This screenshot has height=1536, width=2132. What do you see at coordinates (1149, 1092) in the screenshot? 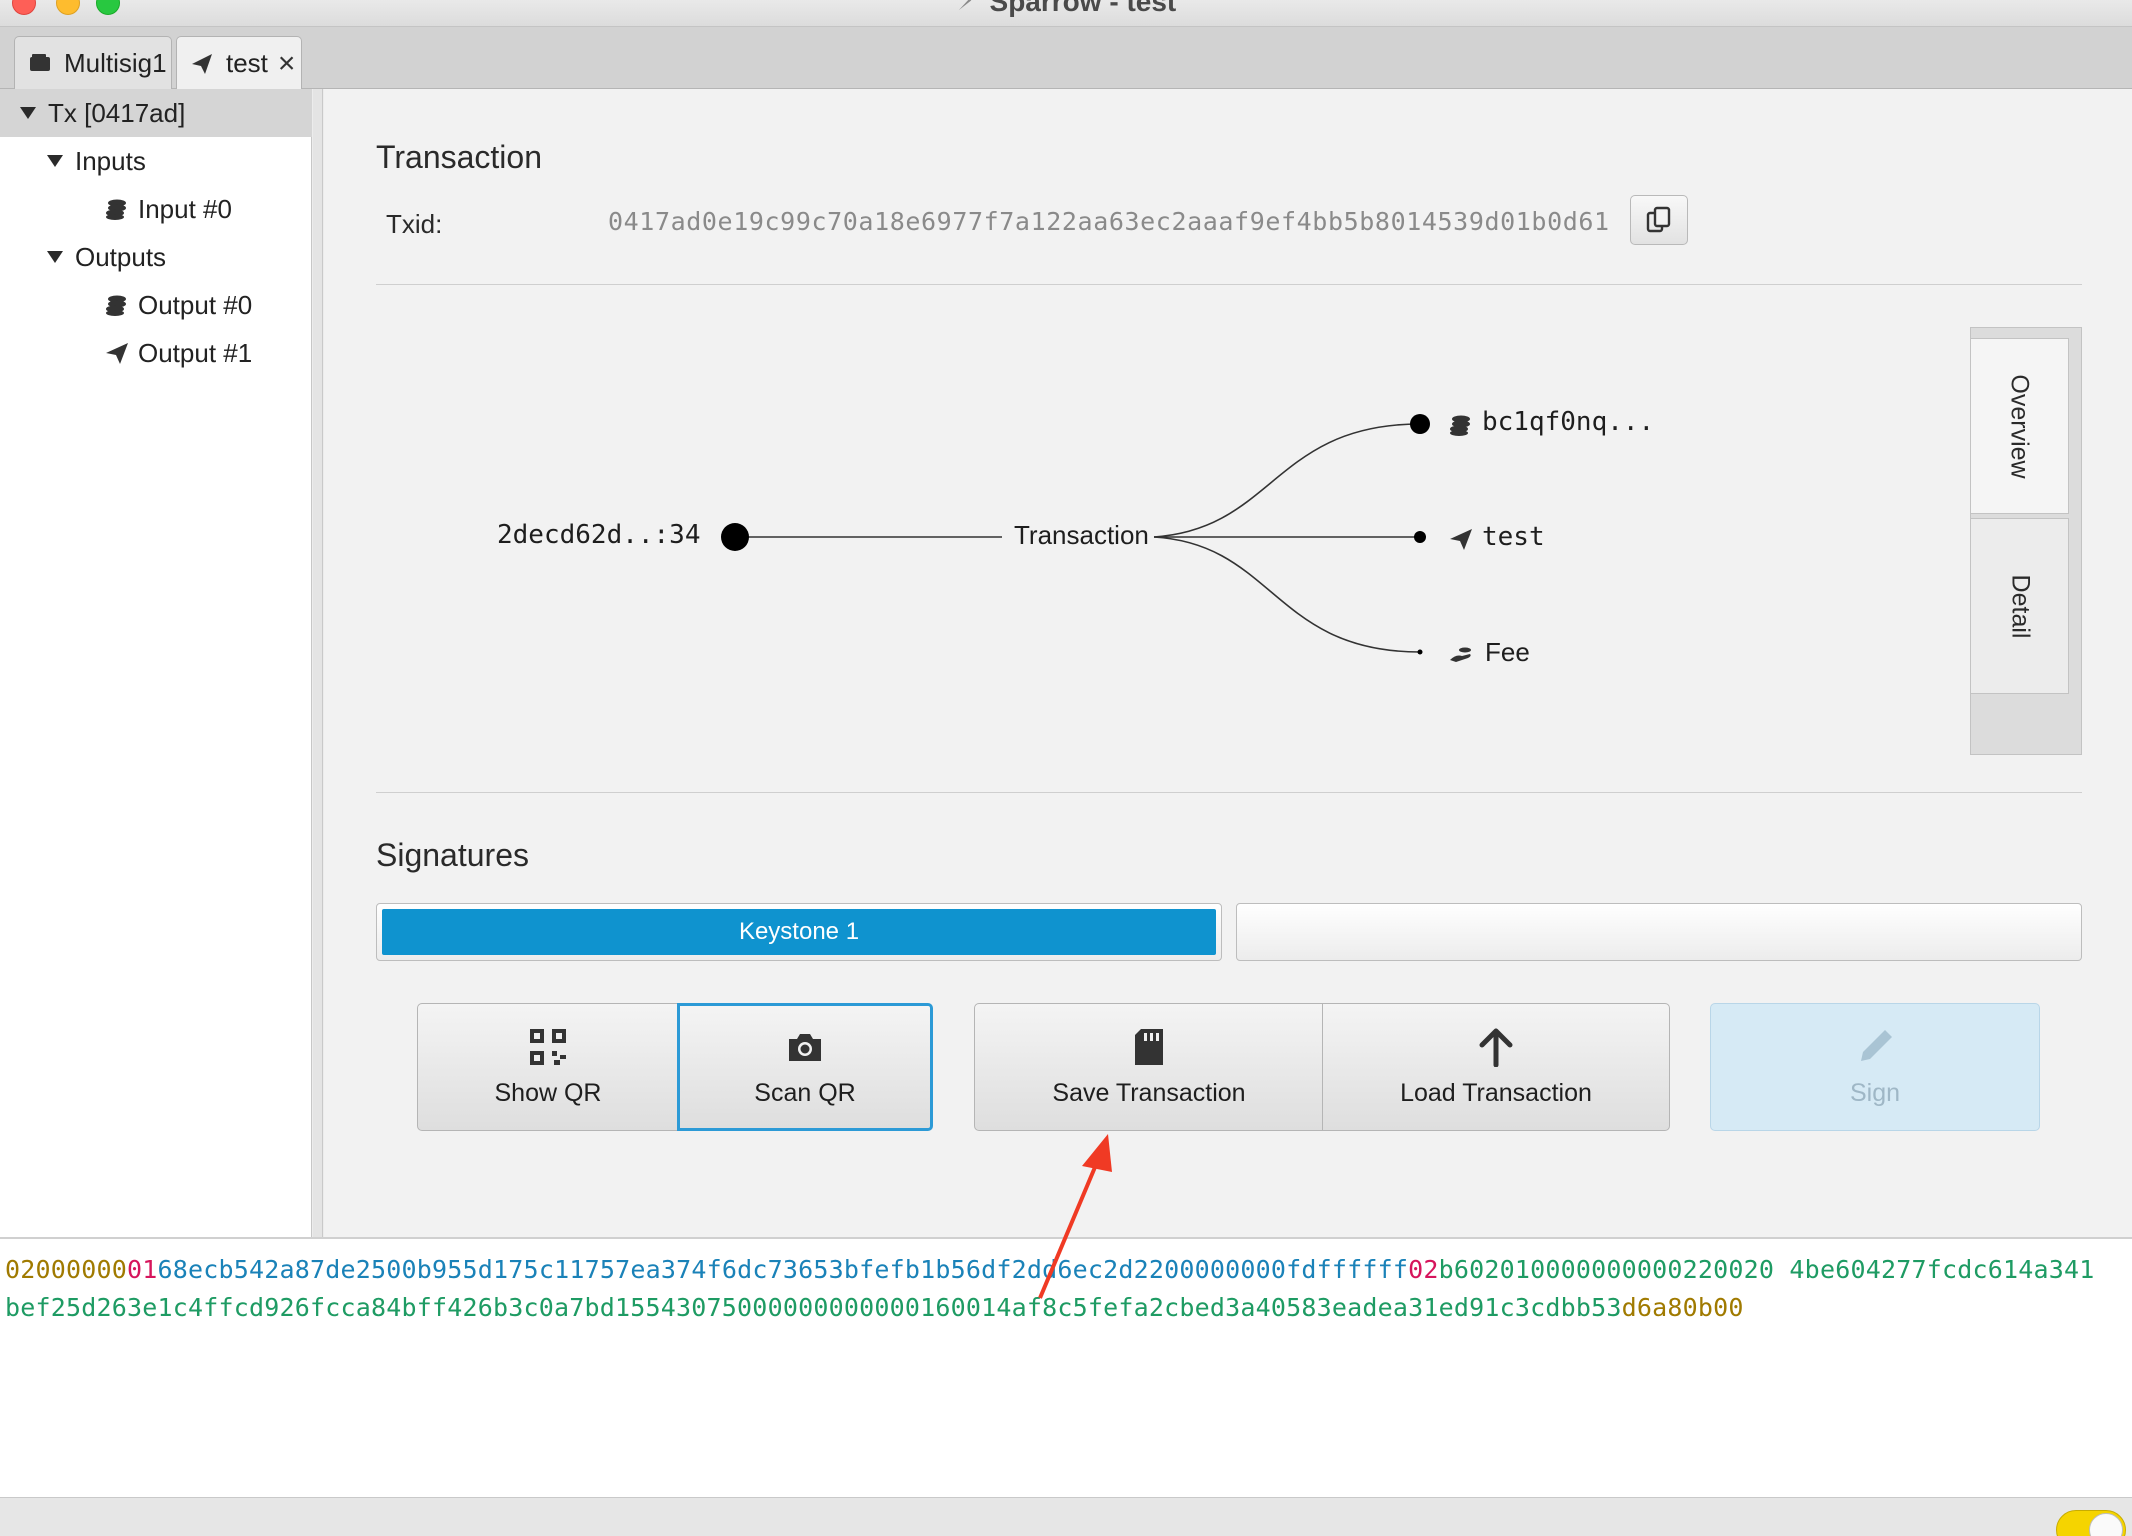
I see `button-label: Save Transaction` at bounding box center [1149, 1092].